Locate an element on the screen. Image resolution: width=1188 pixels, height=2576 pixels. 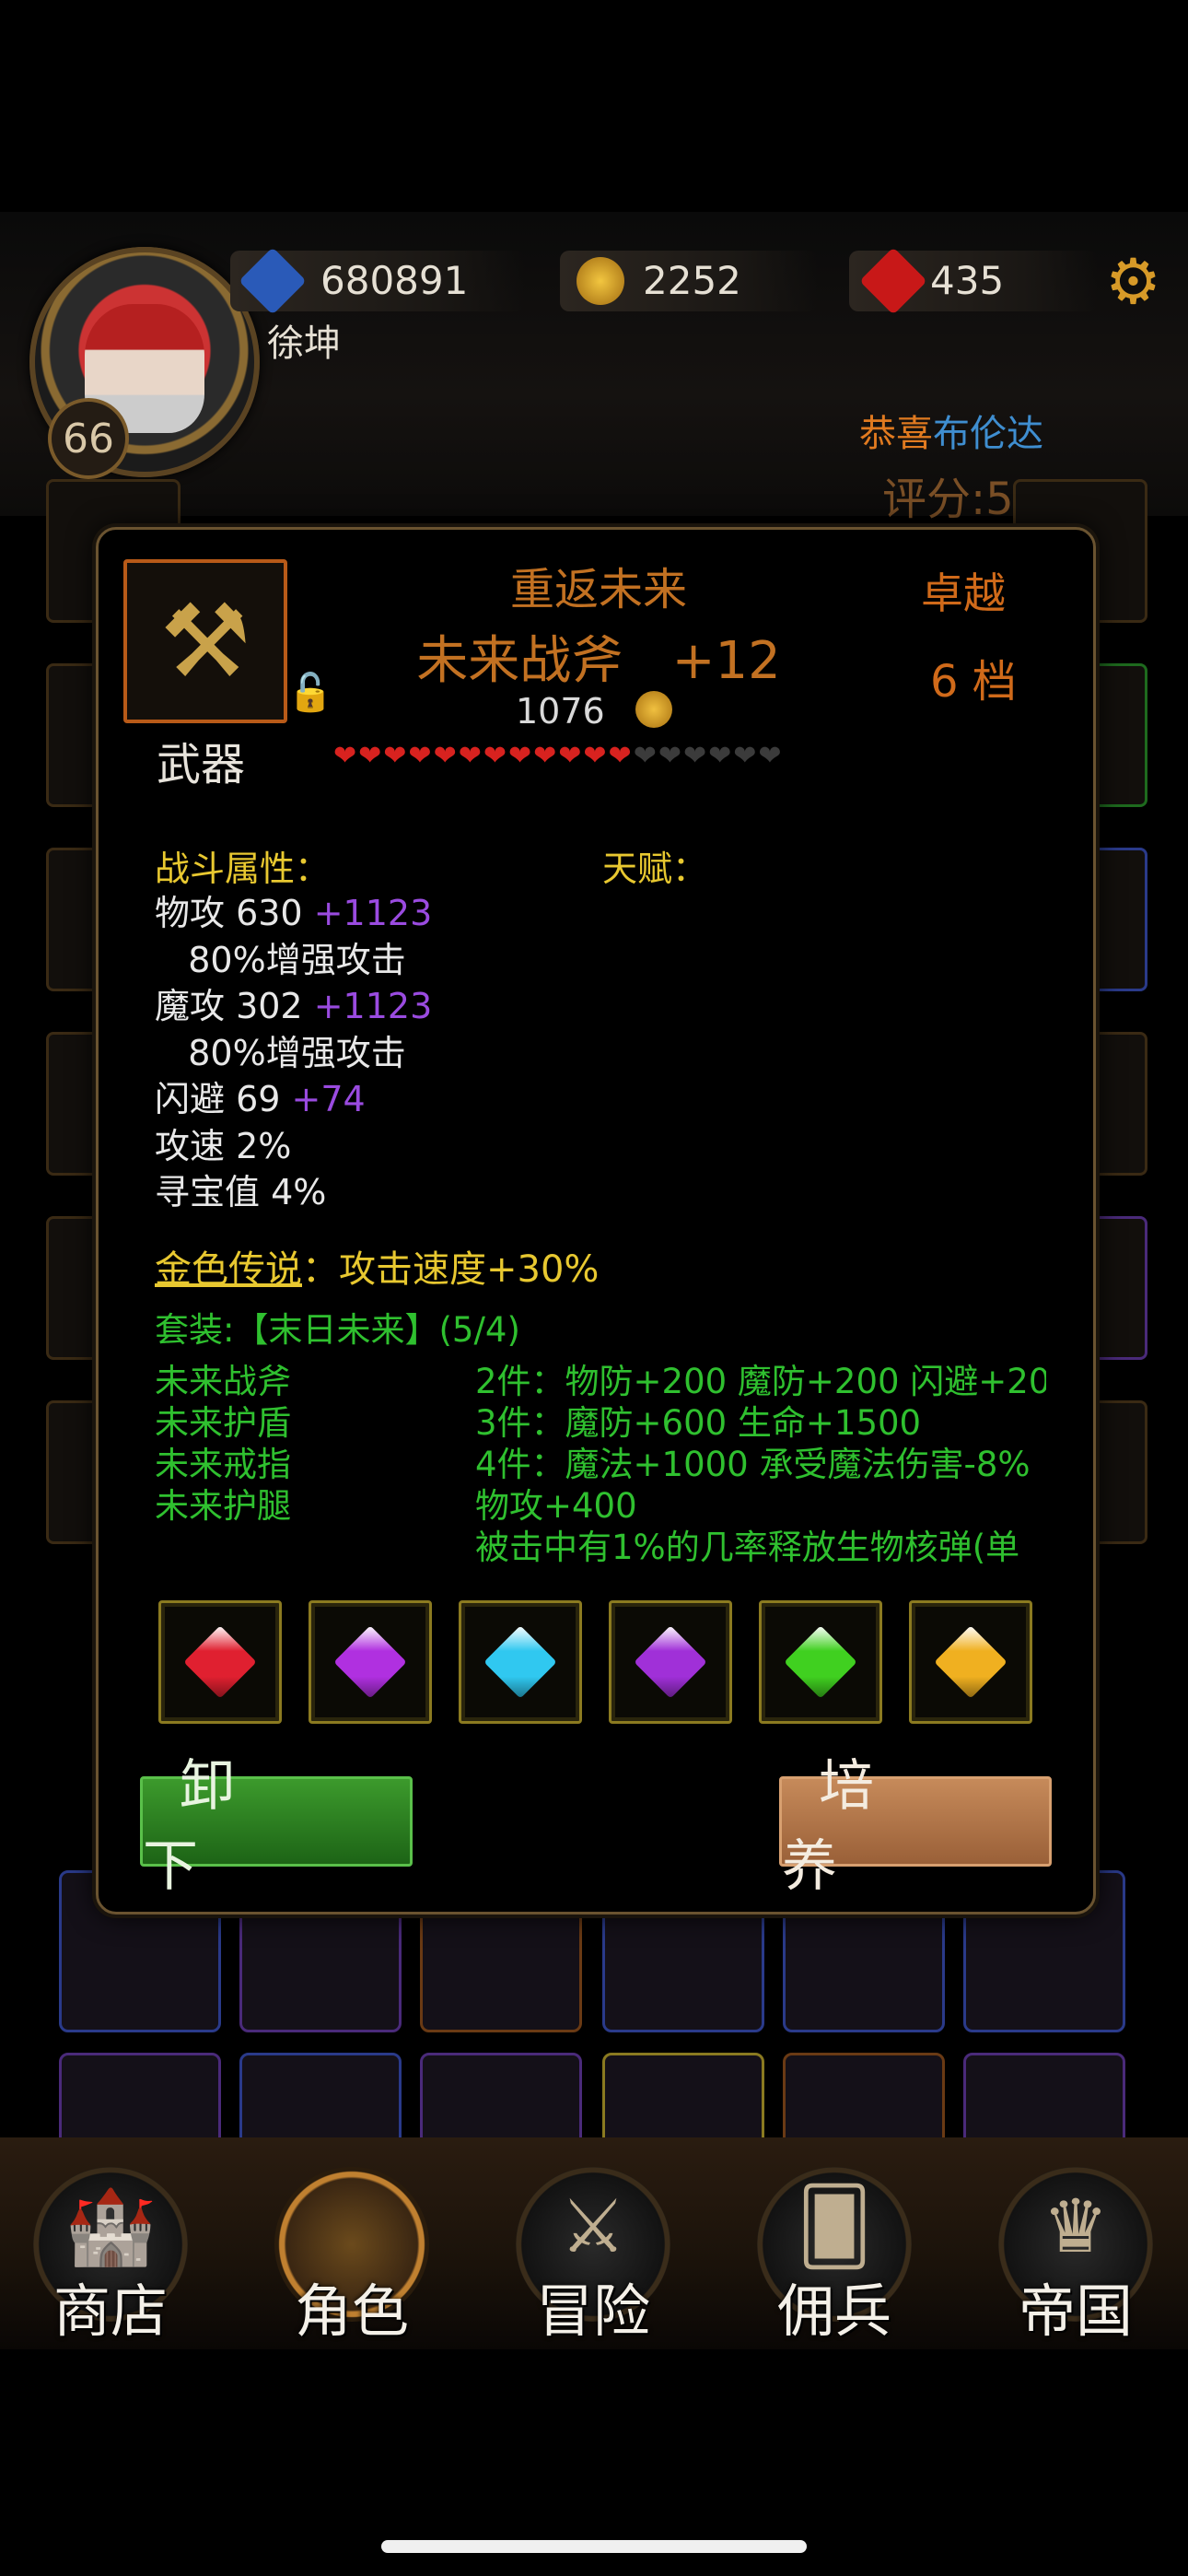
currency-ruby-value: 435 is located at coordinates (967, 280).